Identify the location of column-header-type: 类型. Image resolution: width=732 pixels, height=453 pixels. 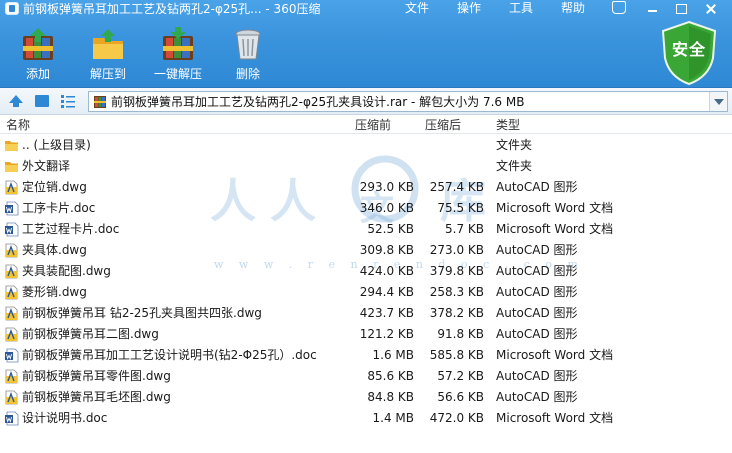
(508, 125).